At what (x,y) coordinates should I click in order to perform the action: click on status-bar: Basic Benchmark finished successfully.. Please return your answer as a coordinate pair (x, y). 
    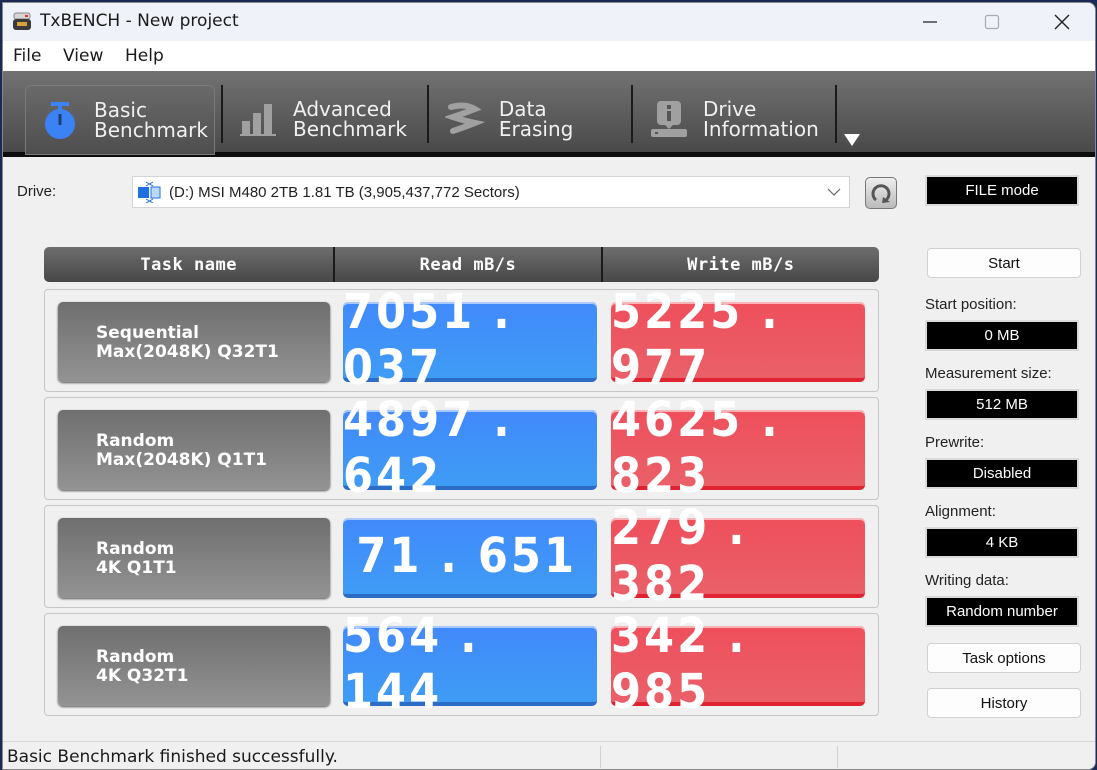
    Looking at the image, I should click on (549, 755).